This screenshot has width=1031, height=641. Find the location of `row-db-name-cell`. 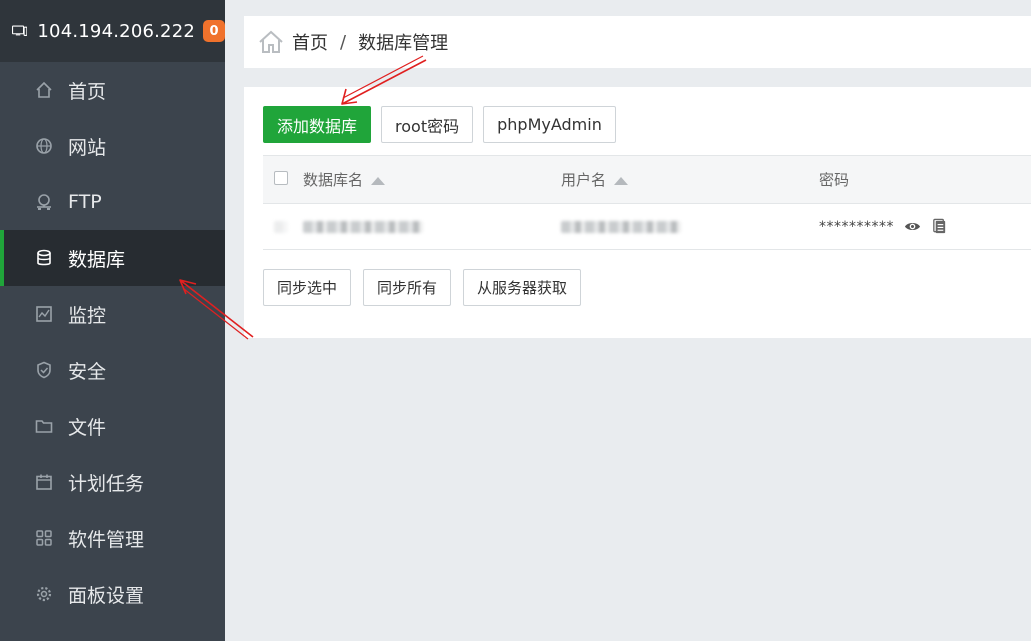

row-db-name-cell is located at coordinates (432, 226).